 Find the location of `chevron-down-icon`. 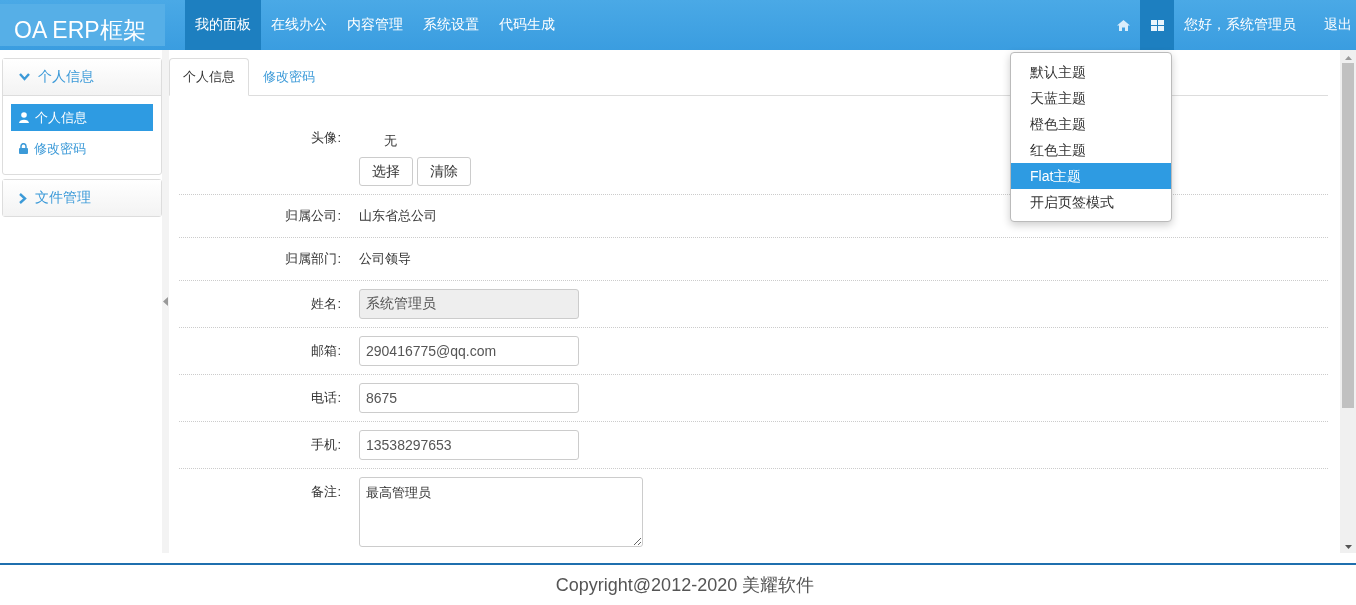

chevron-down-icon is located at coordinates (24, 77).